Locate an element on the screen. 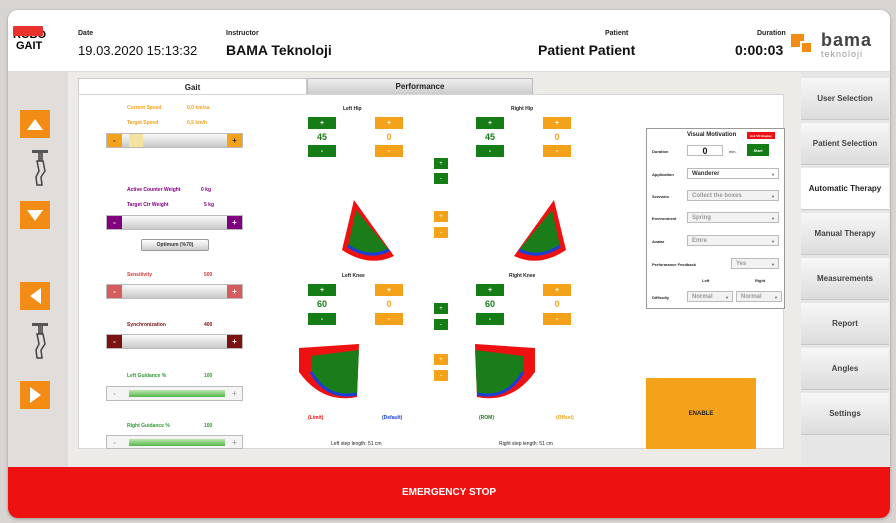  hip-orange-plus-mini: + is located at coordinates (441, 216).